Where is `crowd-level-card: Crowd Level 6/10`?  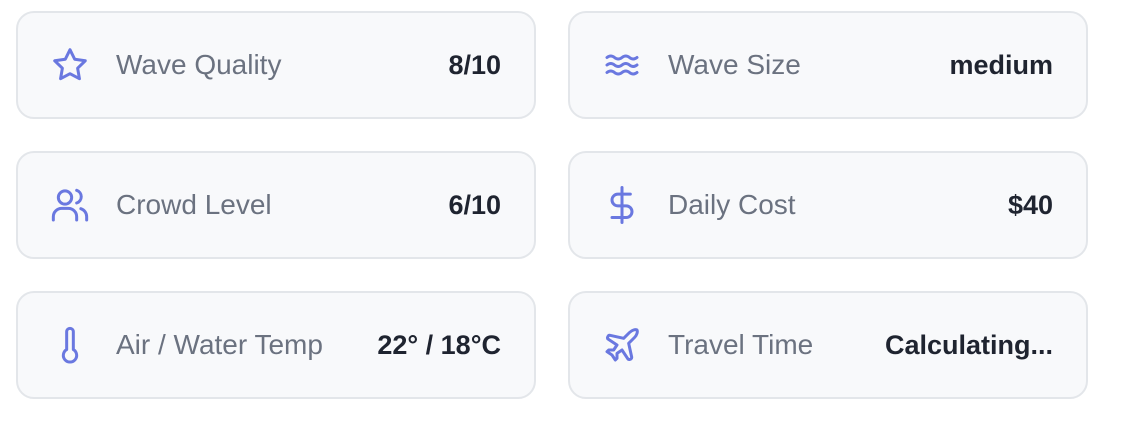 crowd-level-card: Crowd Level 6/10 is located at coordinates (276, 205).